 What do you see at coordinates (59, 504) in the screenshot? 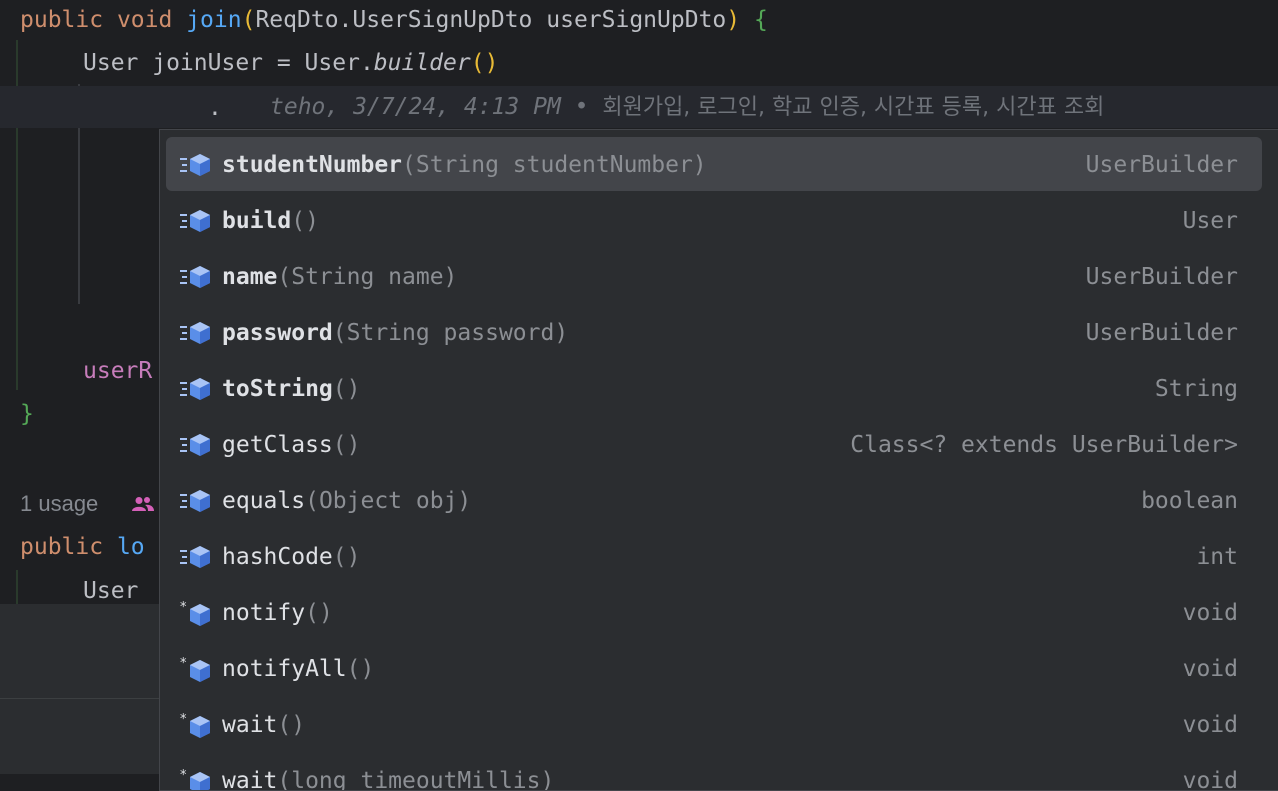
I see `usage-hint: 1 usage` at bounding box center [59, 504].